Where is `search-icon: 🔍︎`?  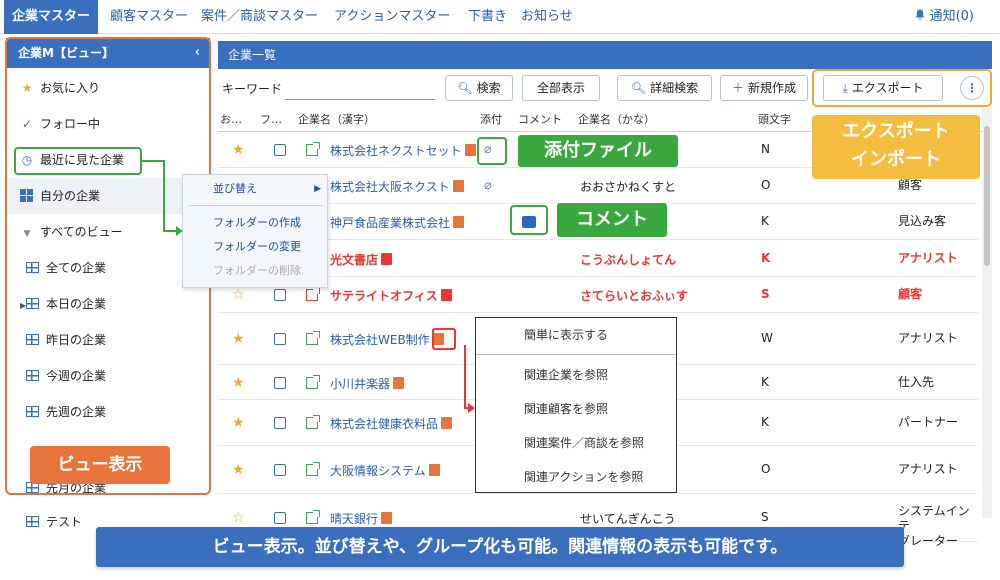 search-icon: 🔍︎ is located at coordinates (465, 88).